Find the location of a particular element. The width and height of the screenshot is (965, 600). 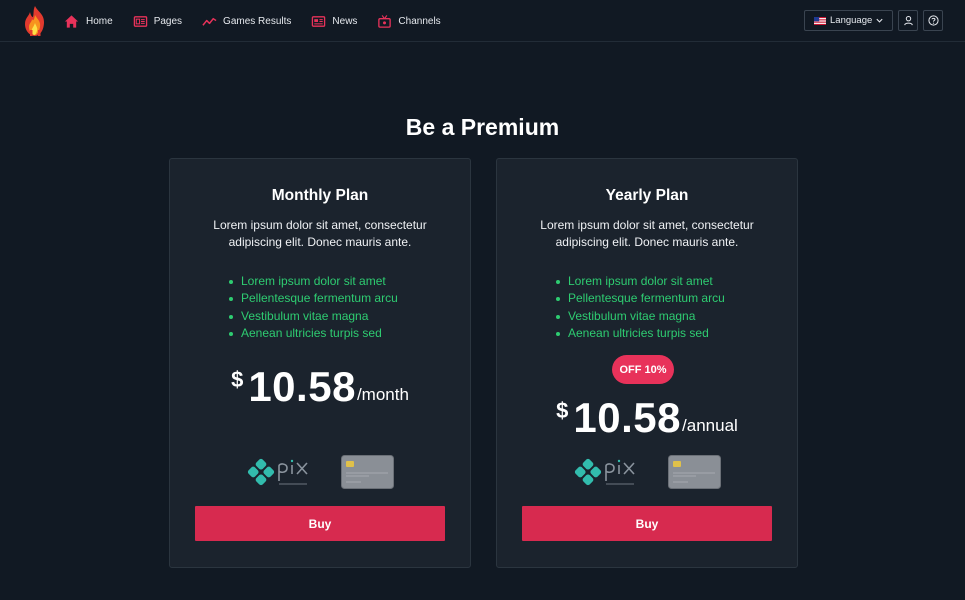

plan-price: $ 10.58 /month is located at coordinates (320, 387).